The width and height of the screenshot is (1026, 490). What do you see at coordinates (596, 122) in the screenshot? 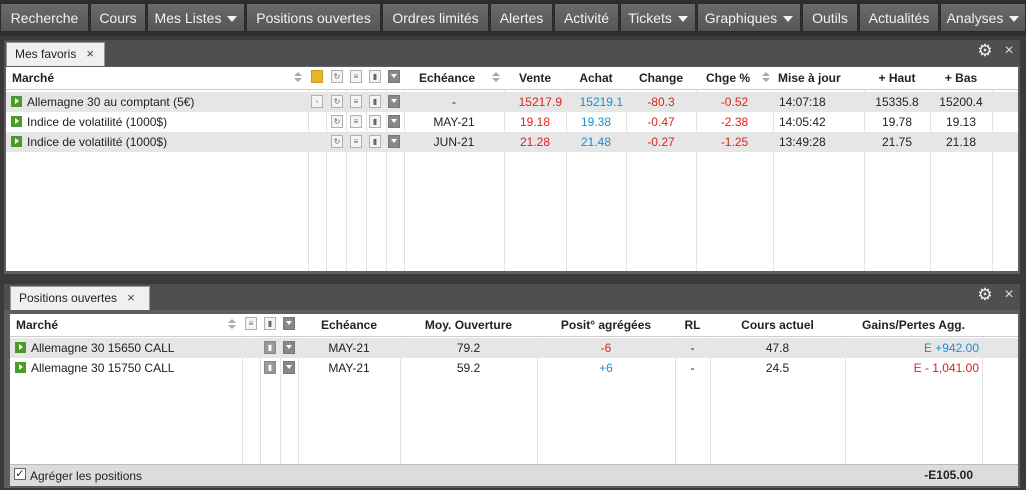
I see `buy-price: 19.38` at bounding box center [596, 122].